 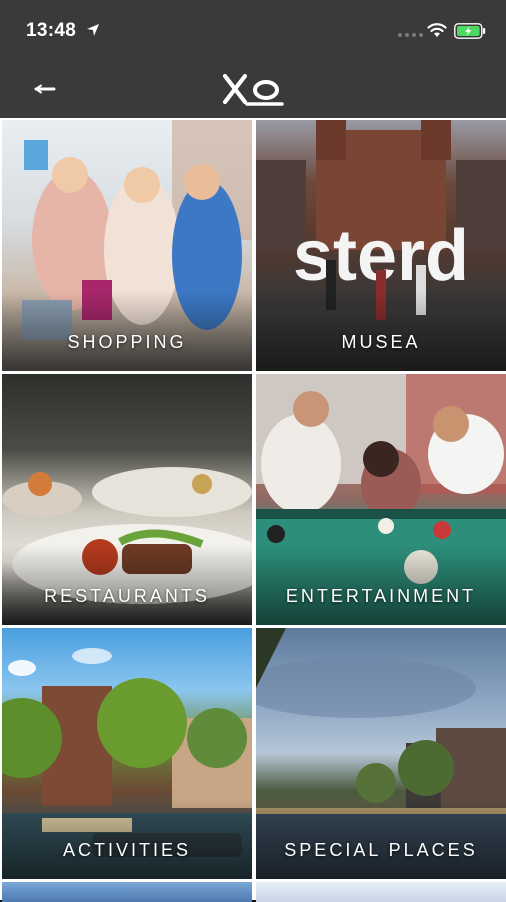 I want to click on wifi-icon, so click(x=437, y=30).